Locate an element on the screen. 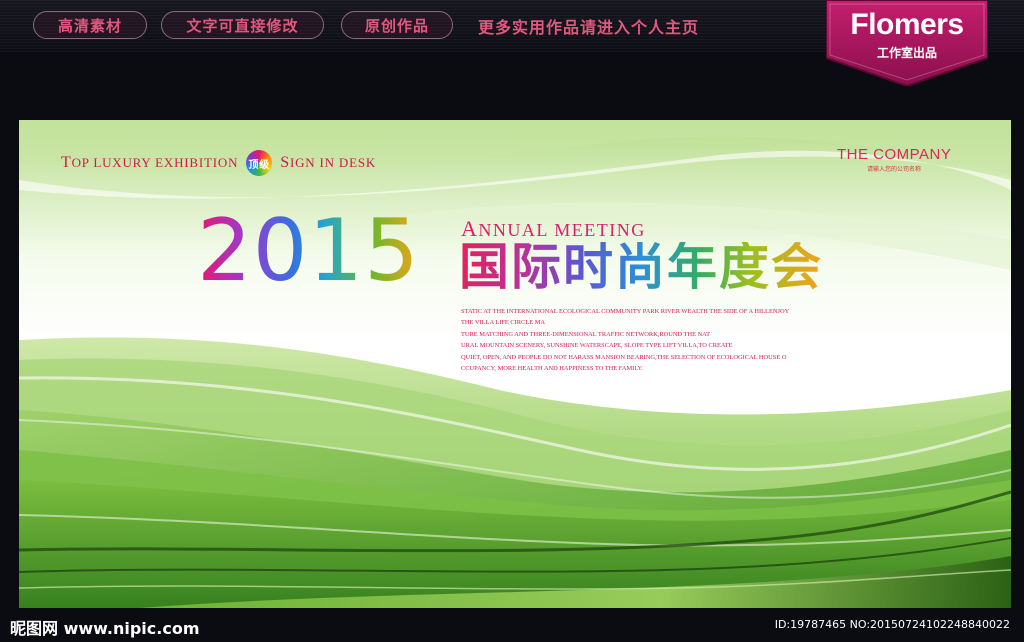  nipic-watermark-logo: 昵图网 www.nipic.com is located at coordinates (105, 628).